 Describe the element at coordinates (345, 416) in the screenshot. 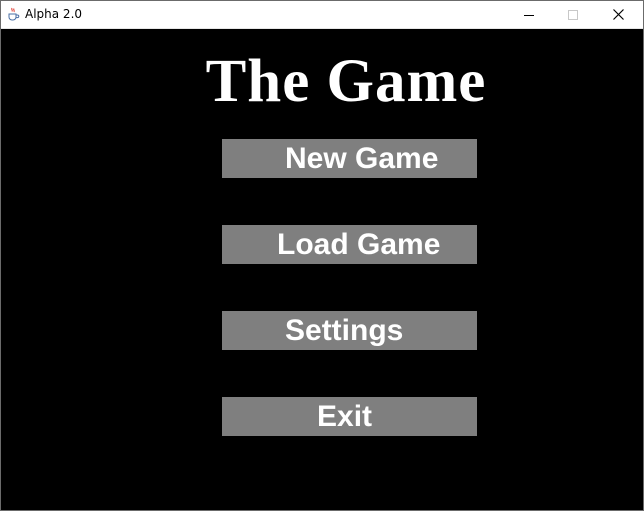

I see `exit-label: Exit` at that location.